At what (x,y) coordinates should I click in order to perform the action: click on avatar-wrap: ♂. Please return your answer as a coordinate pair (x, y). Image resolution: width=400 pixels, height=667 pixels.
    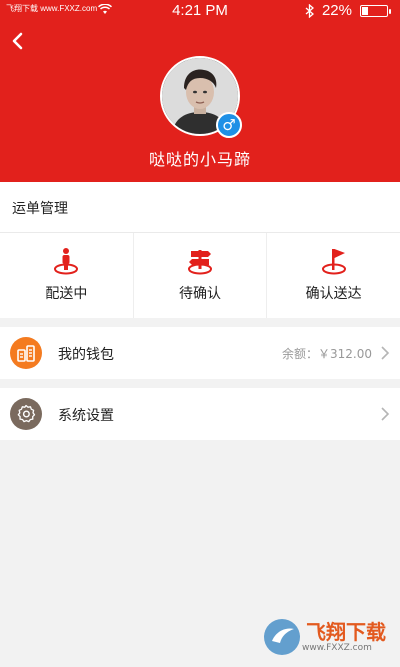
    Looking at the image, I should click on (201, 97).